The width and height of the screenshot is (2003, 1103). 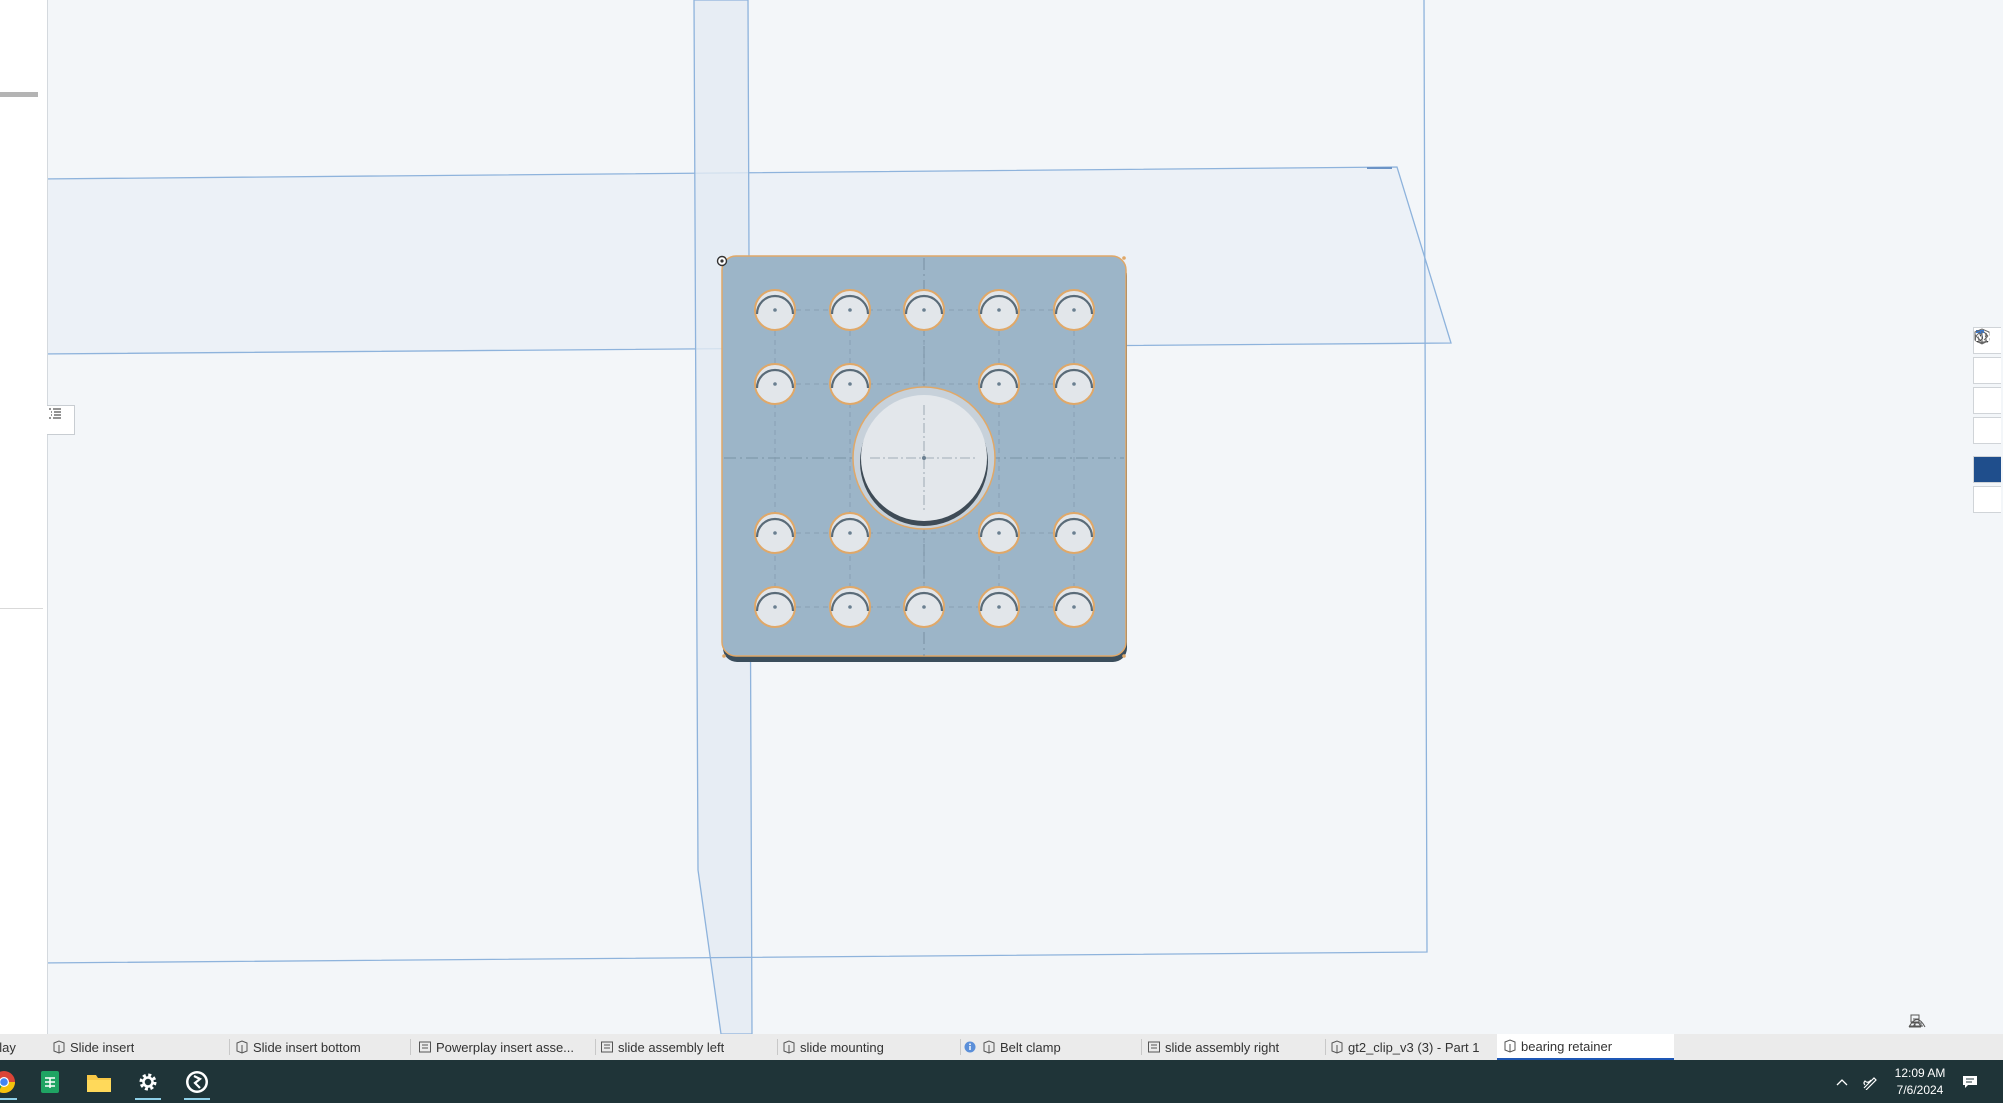 I want to click on file-explorer-button, so click(x=99, y=1082).